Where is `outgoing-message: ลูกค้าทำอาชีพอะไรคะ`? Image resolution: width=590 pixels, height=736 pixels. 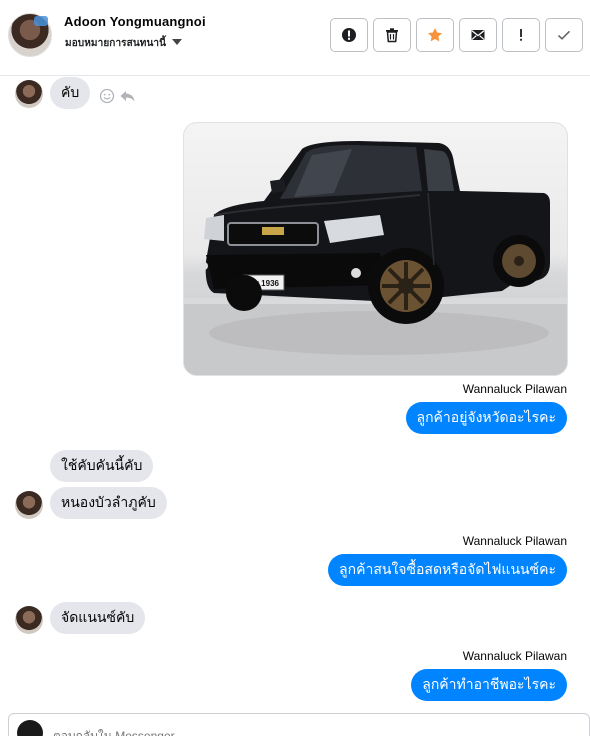 outgoing-message: ลูกค้าทำอาชีพอะไรคะ is located at coordinates (489, 685).